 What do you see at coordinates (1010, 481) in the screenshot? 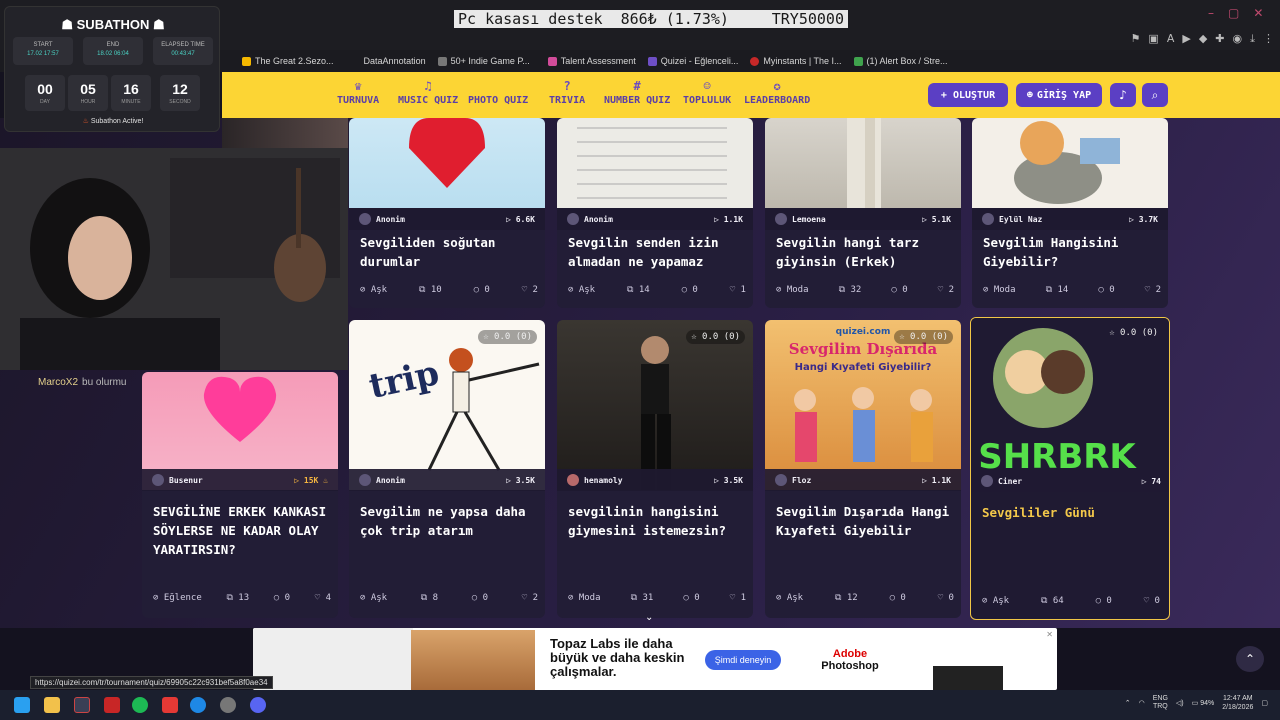
I see `author-name: Ciner` at bounding box center [1010, 481].